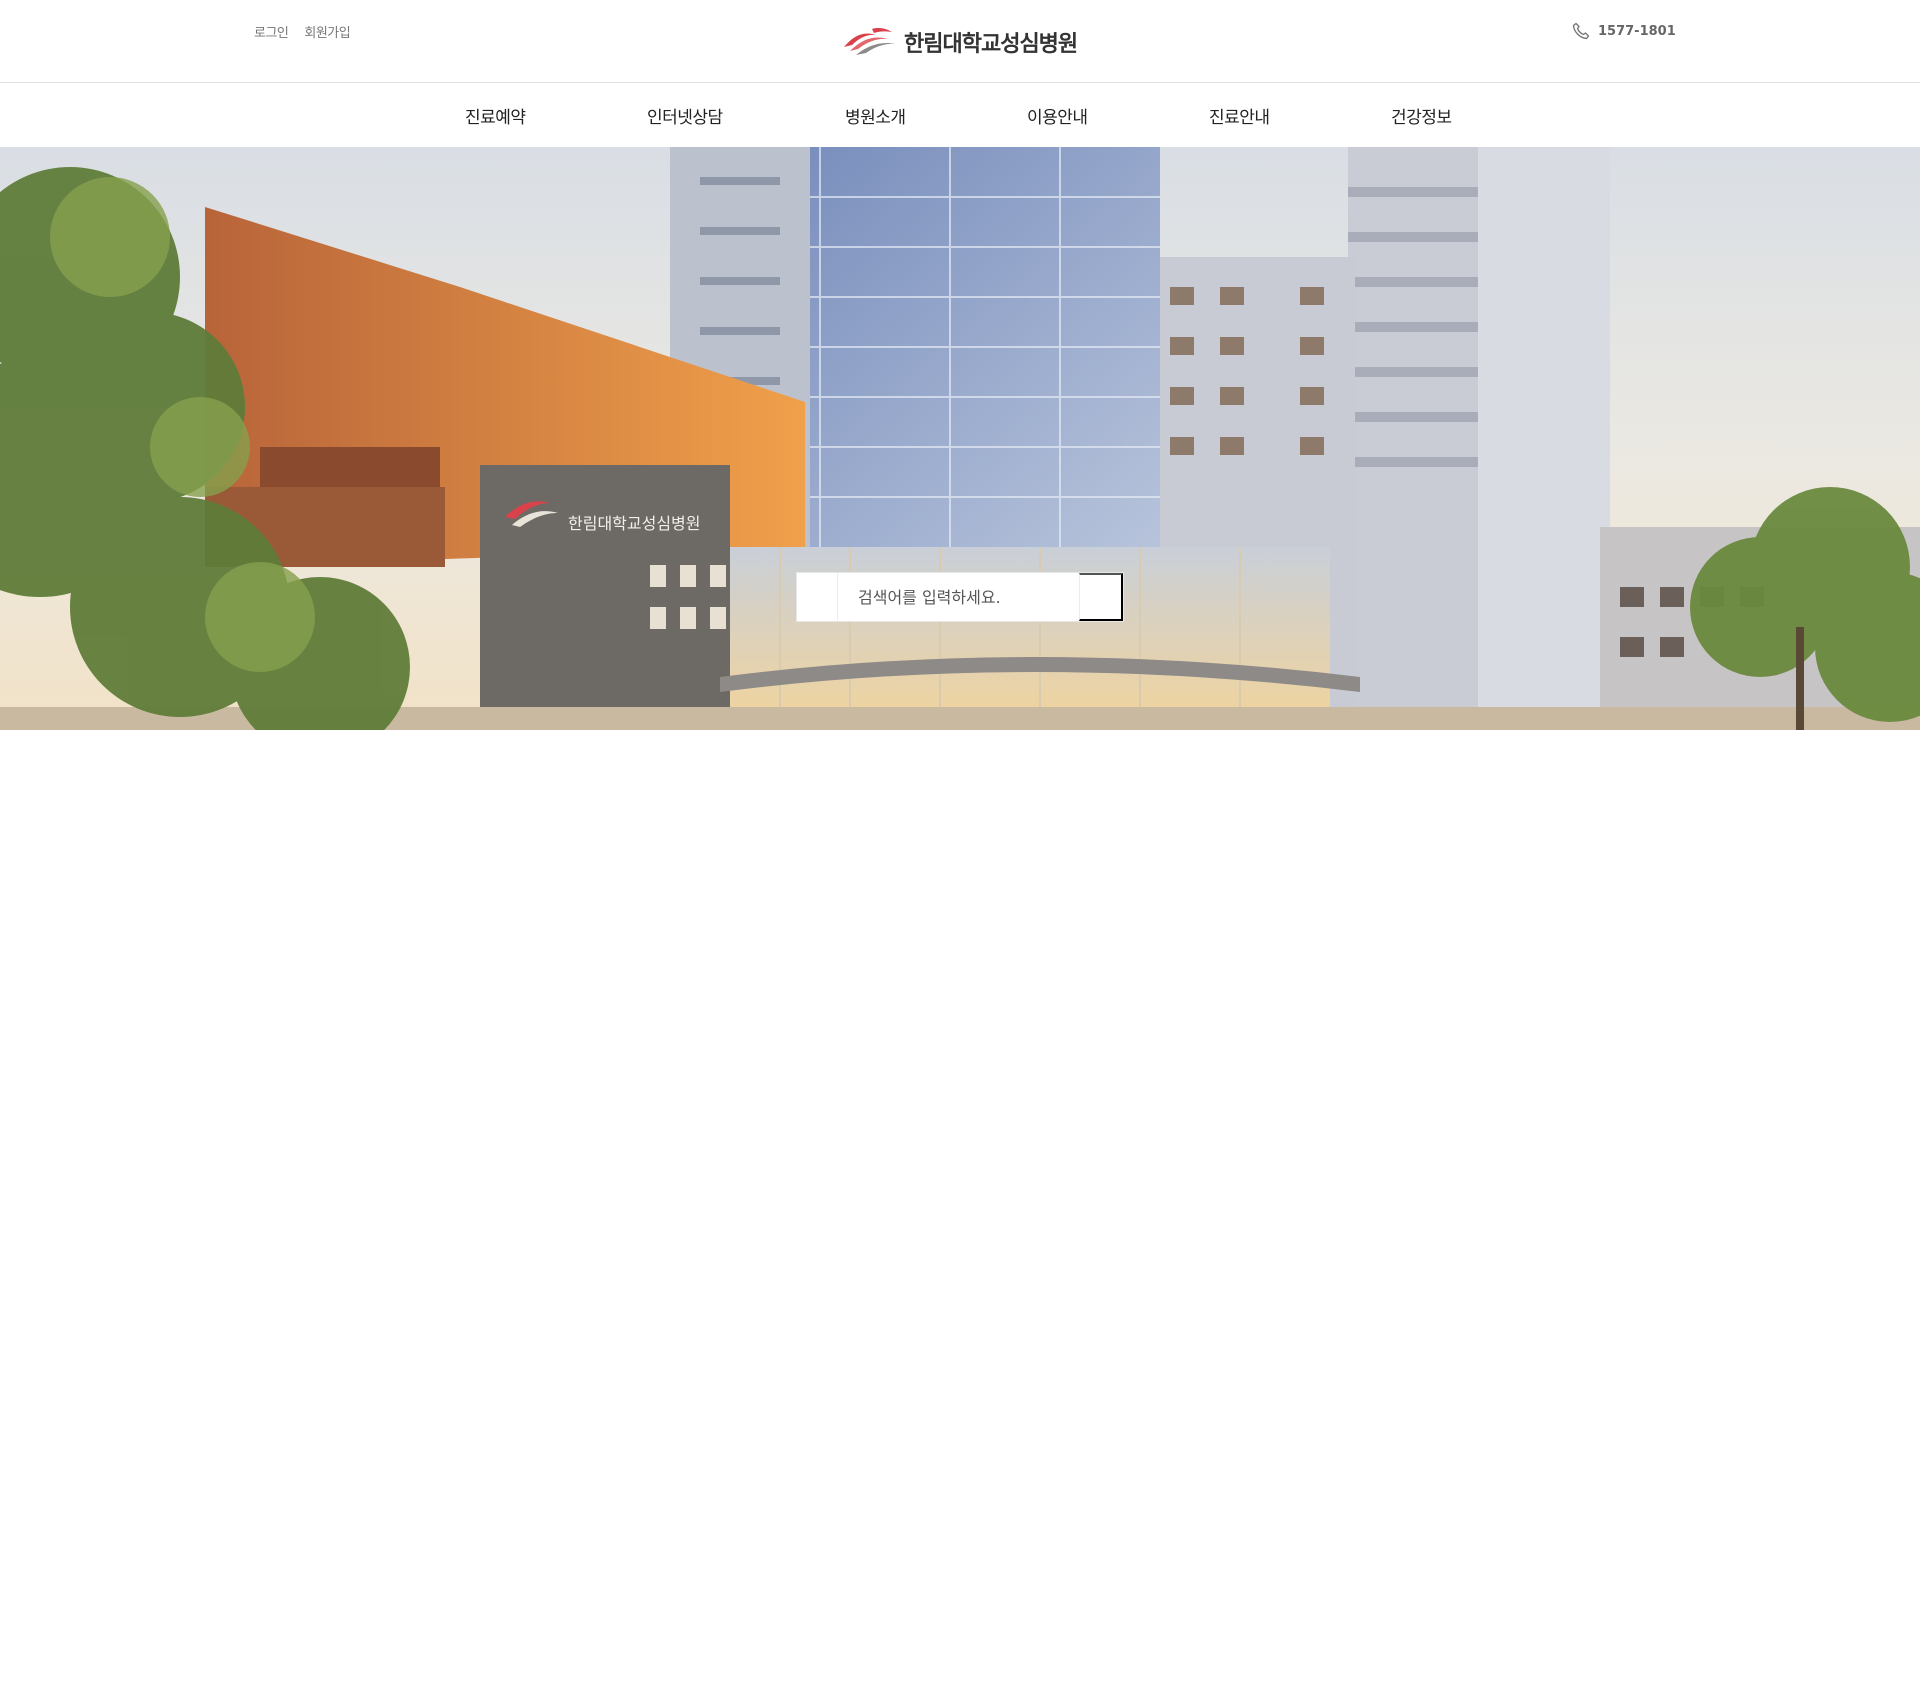 The width and height of the screenshot is (1920, 1690). I want to click on nav-item-online-consult: 인터넷상담, so click(685, 115).